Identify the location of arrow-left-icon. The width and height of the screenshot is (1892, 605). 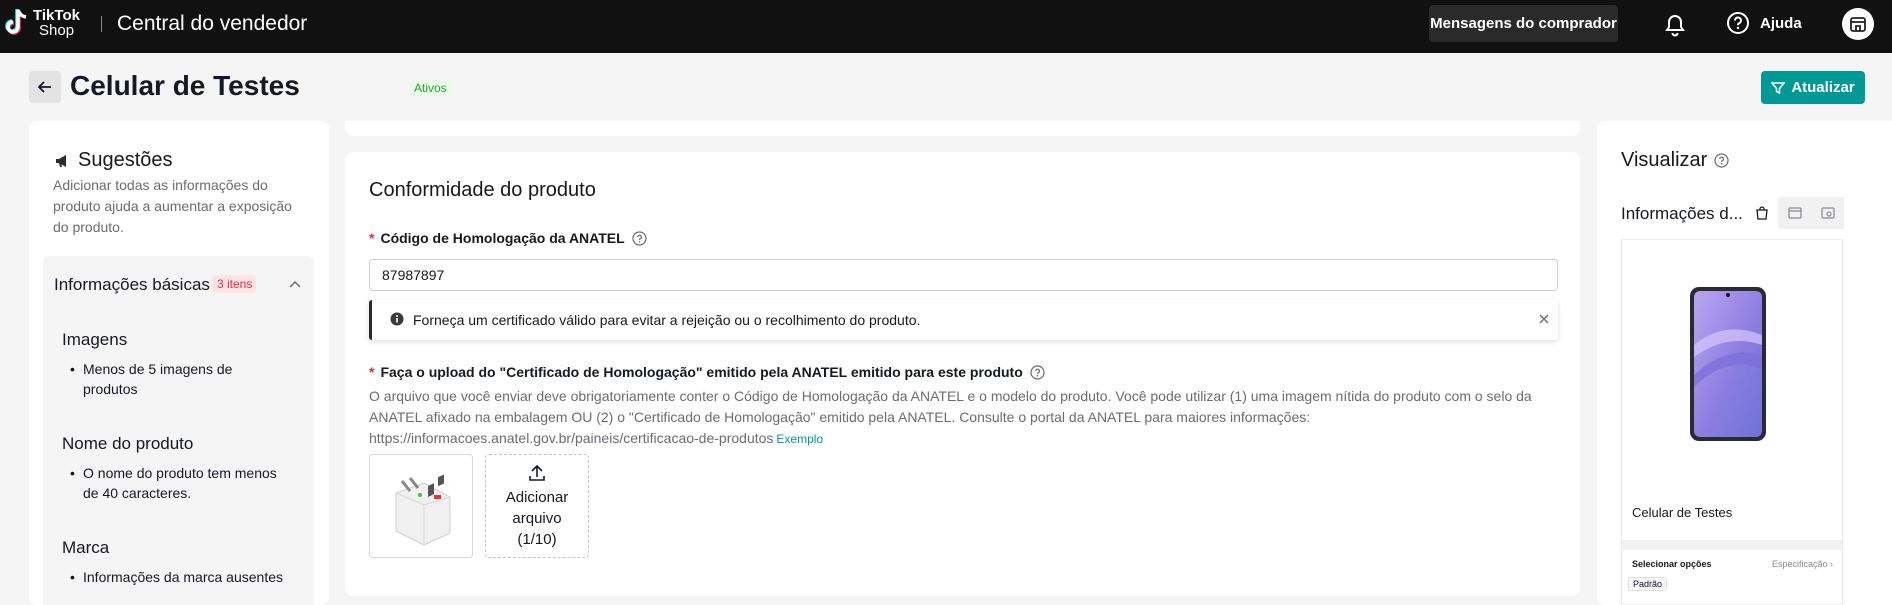
(44, 87).